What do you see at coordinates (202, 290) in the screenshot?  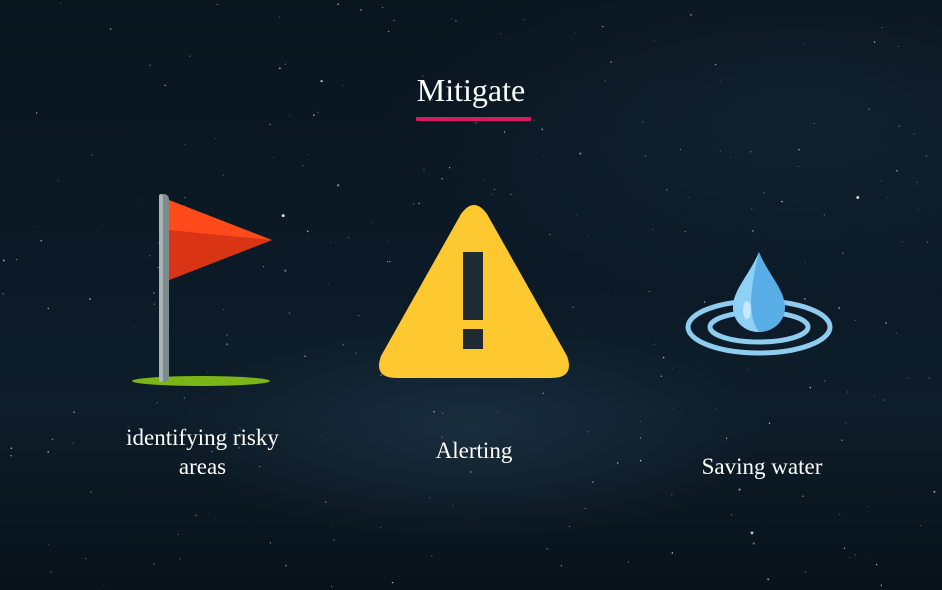 I see `flag-icon` at bounding box center [202, 290].